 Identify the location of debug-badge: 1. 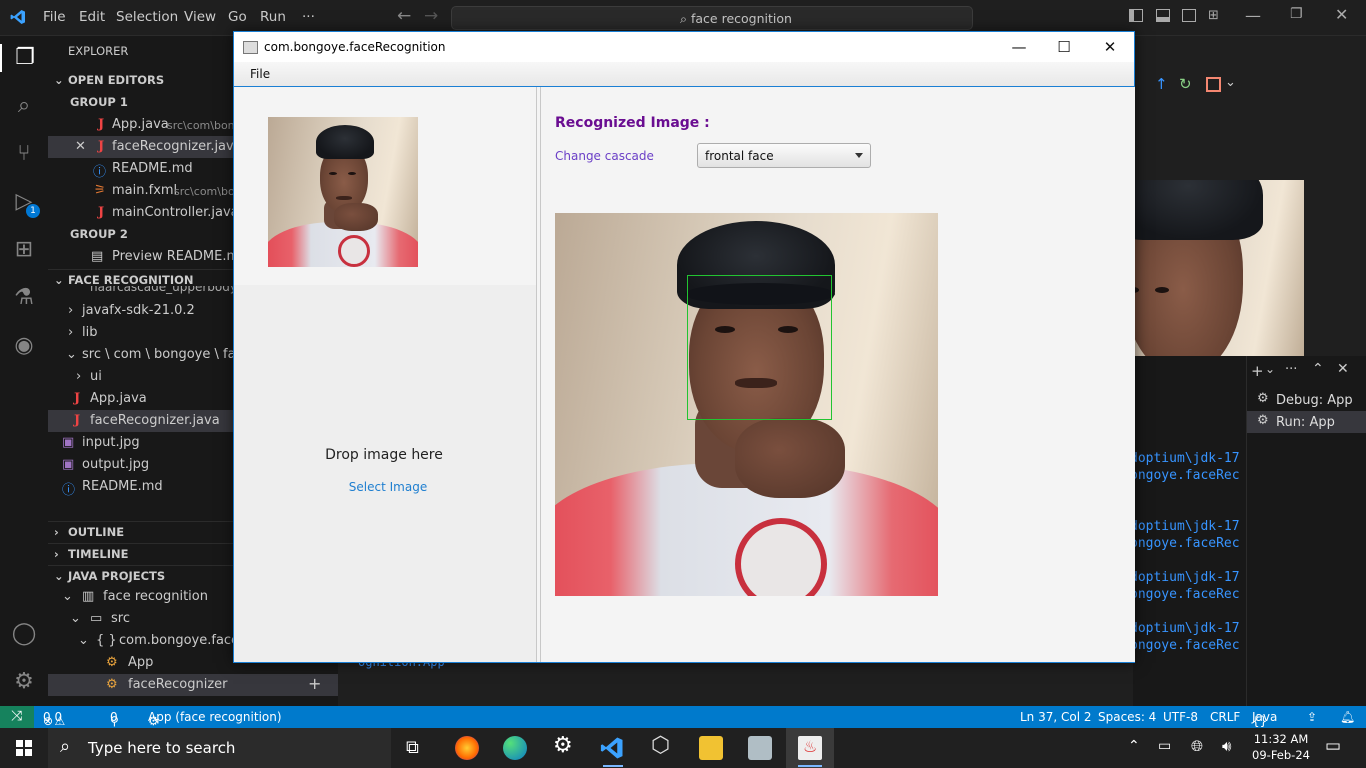
(33, 211).